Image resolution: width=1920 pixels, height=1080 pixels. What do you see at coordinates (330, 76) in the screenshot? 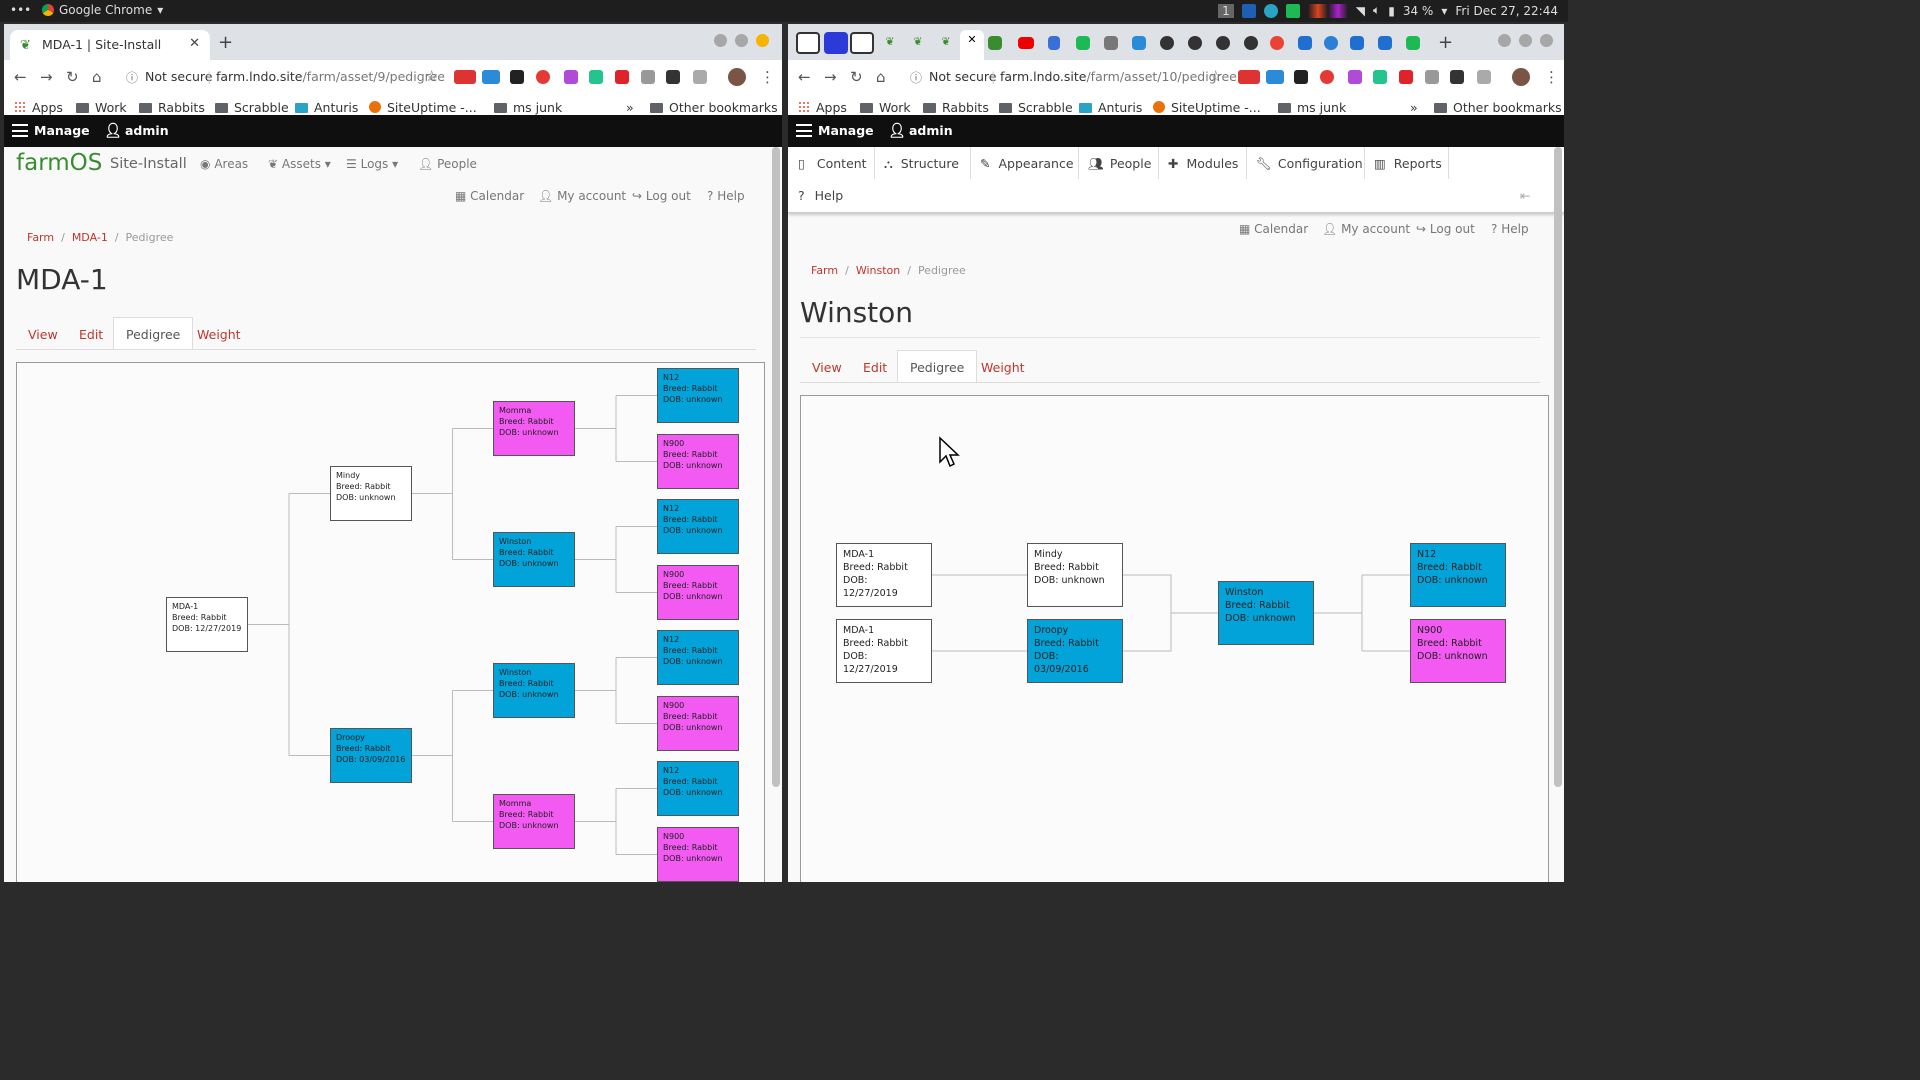
I see `url-field: farm.lndo.site/farm/asset/9/pedigree` at bounding box center [330, 76].